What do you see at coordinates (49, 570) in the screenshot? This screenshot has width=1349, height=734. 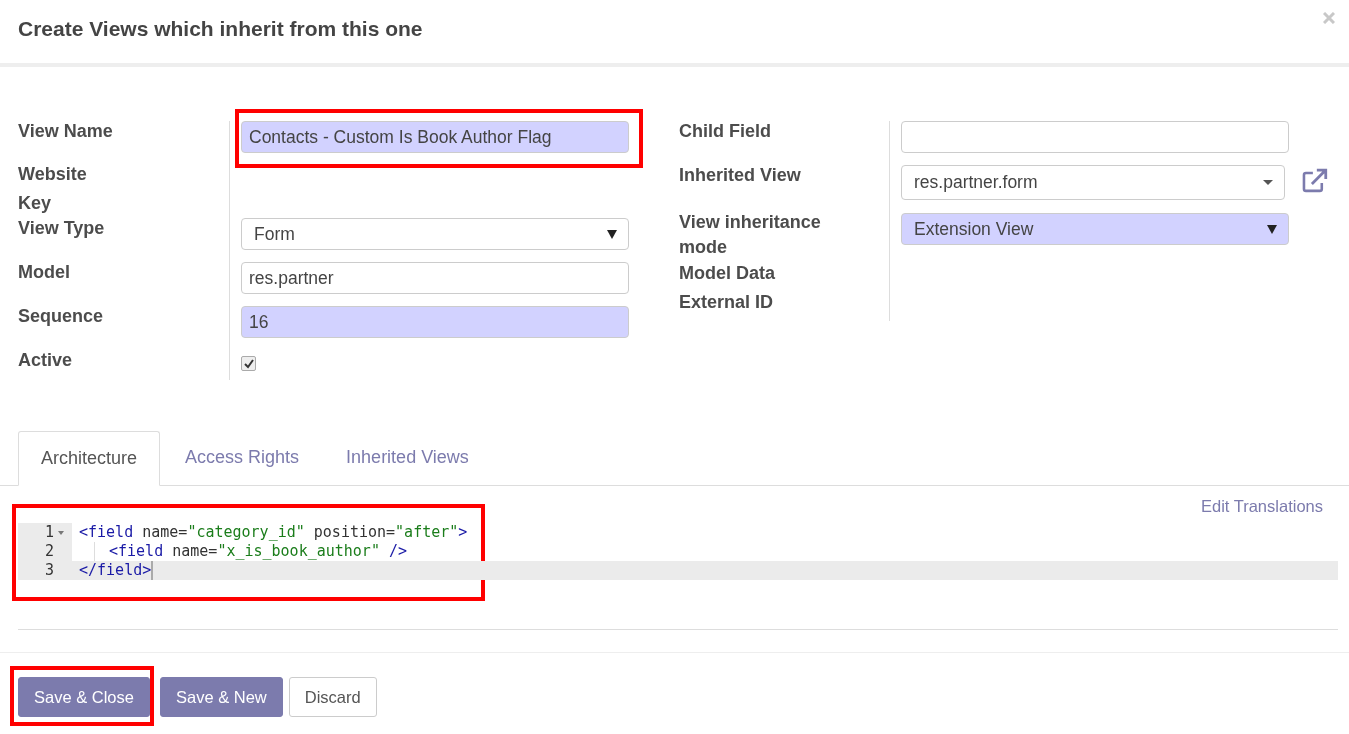 I see `line-number: 3` at bounding box center [49, 570].